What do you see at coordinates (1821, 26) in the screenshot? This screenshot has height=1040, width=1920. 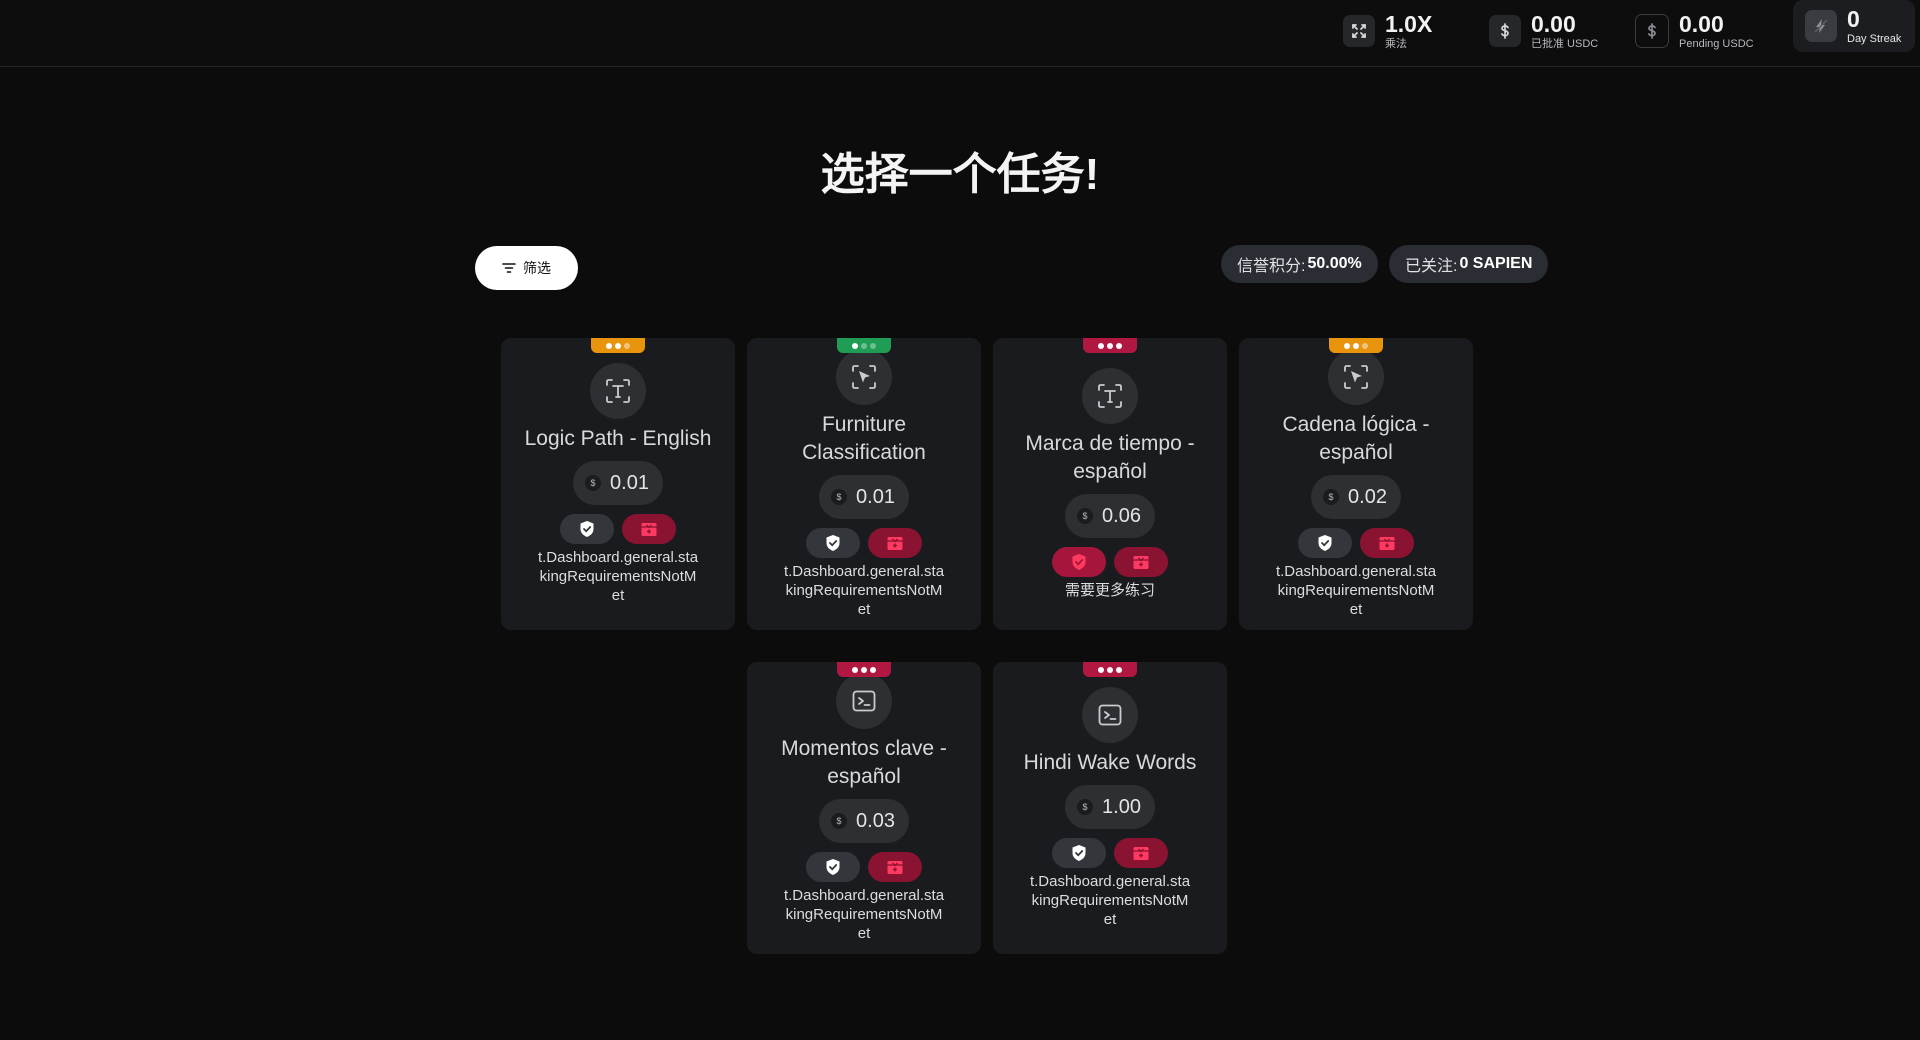 I see `lightning-icon` at bounding box center [1821, 26].